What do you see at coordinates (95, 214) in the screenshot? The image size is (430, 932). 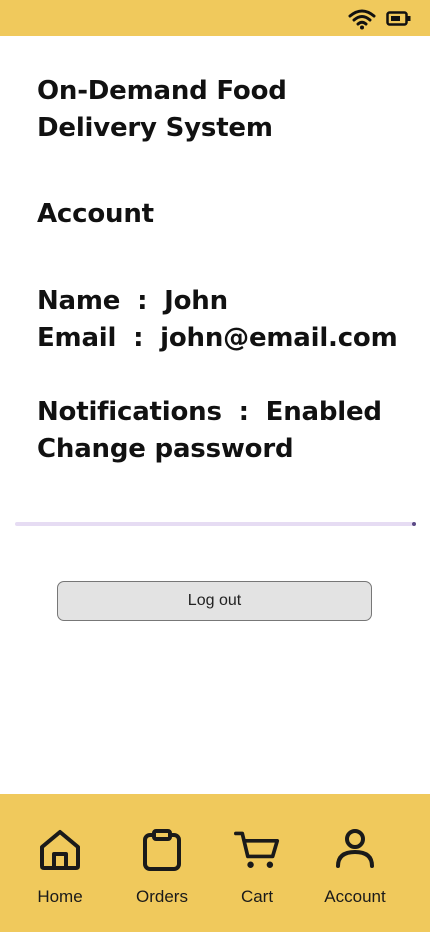 I see `section-heading: Account` at bounding box center [95, 214].